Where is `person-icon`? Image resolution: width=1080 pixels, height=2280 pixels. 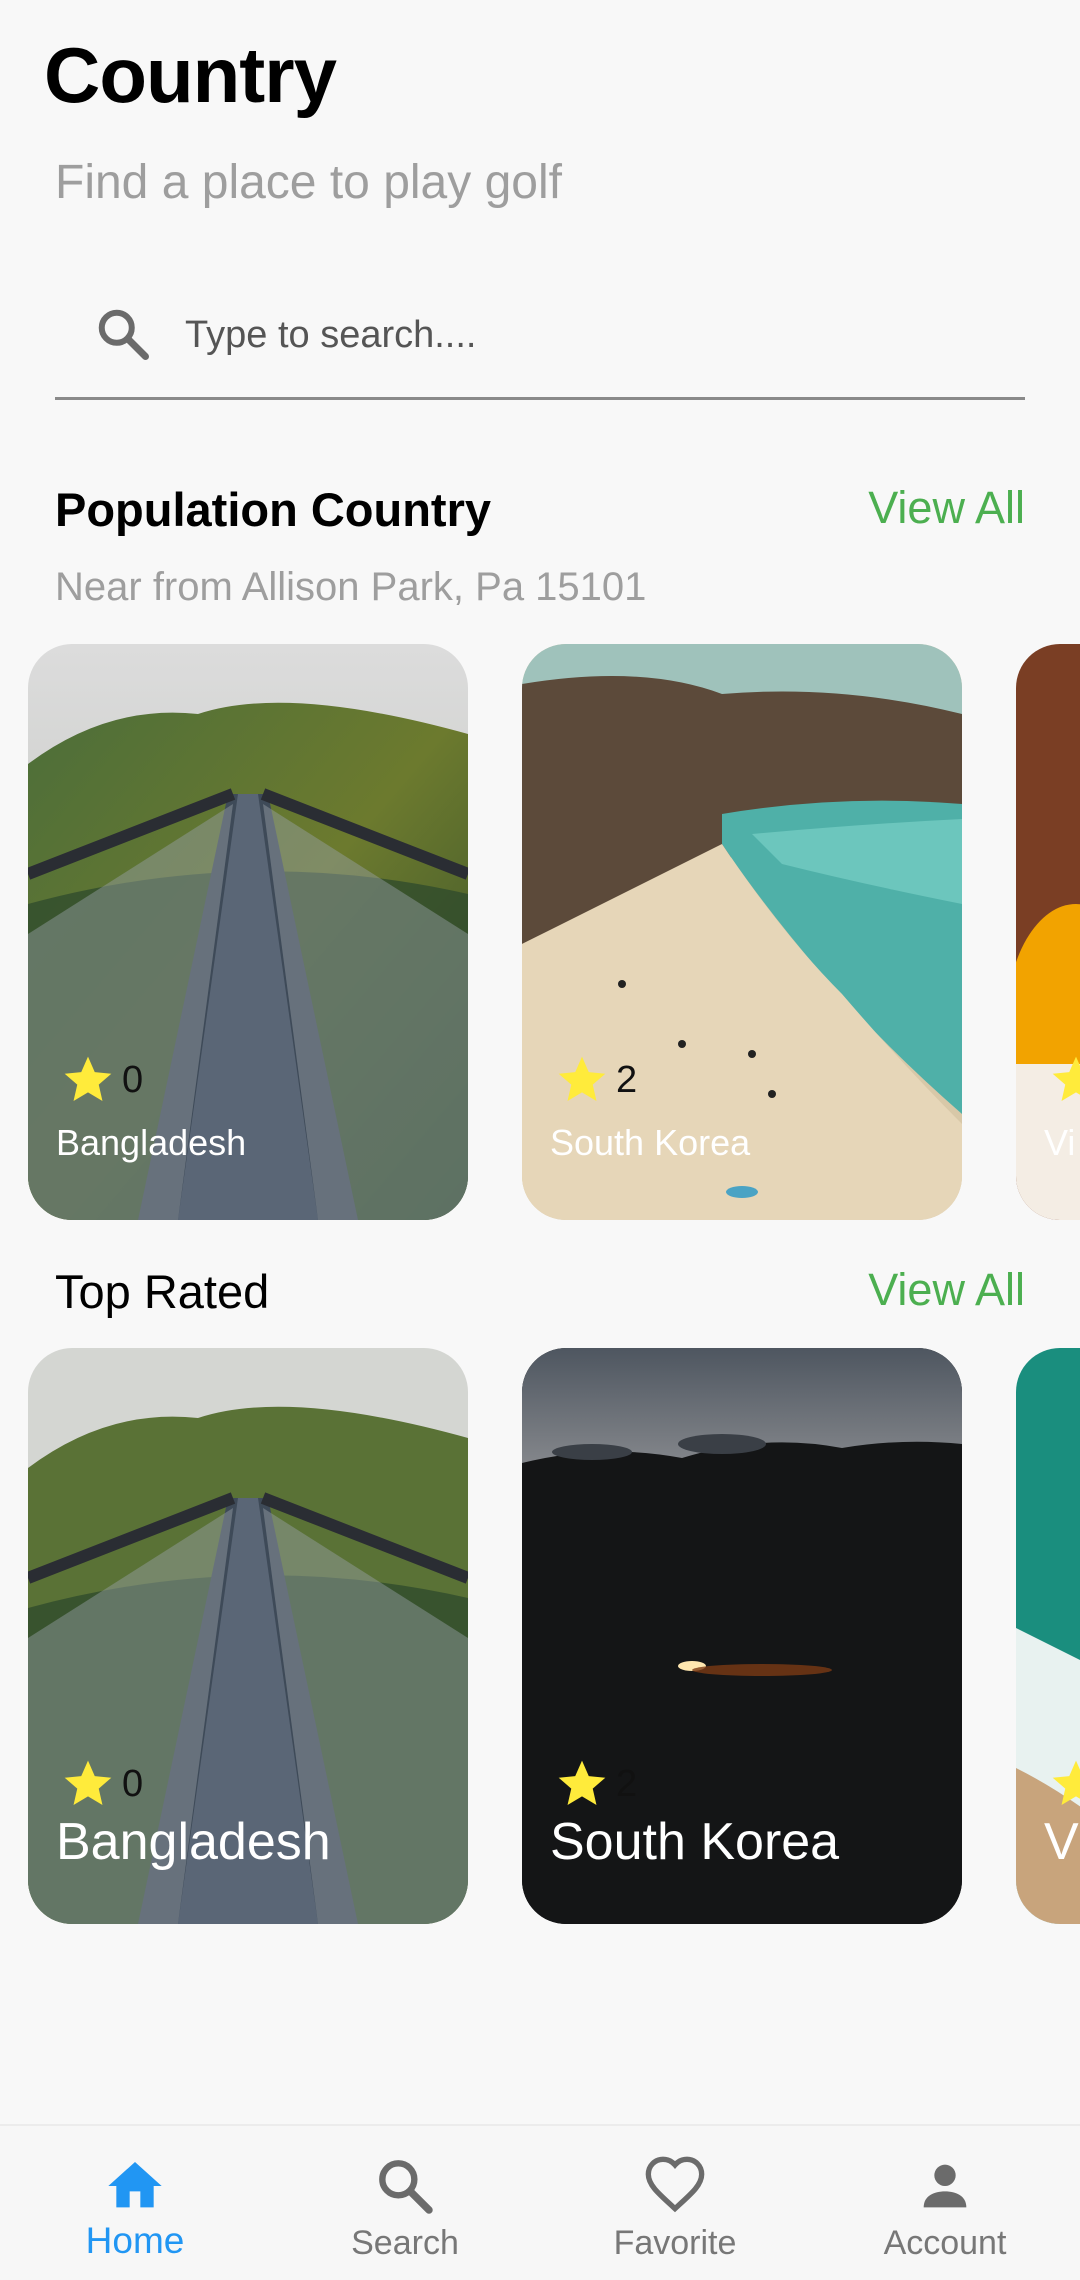 person-icon is located at coordinates (945, 2186).